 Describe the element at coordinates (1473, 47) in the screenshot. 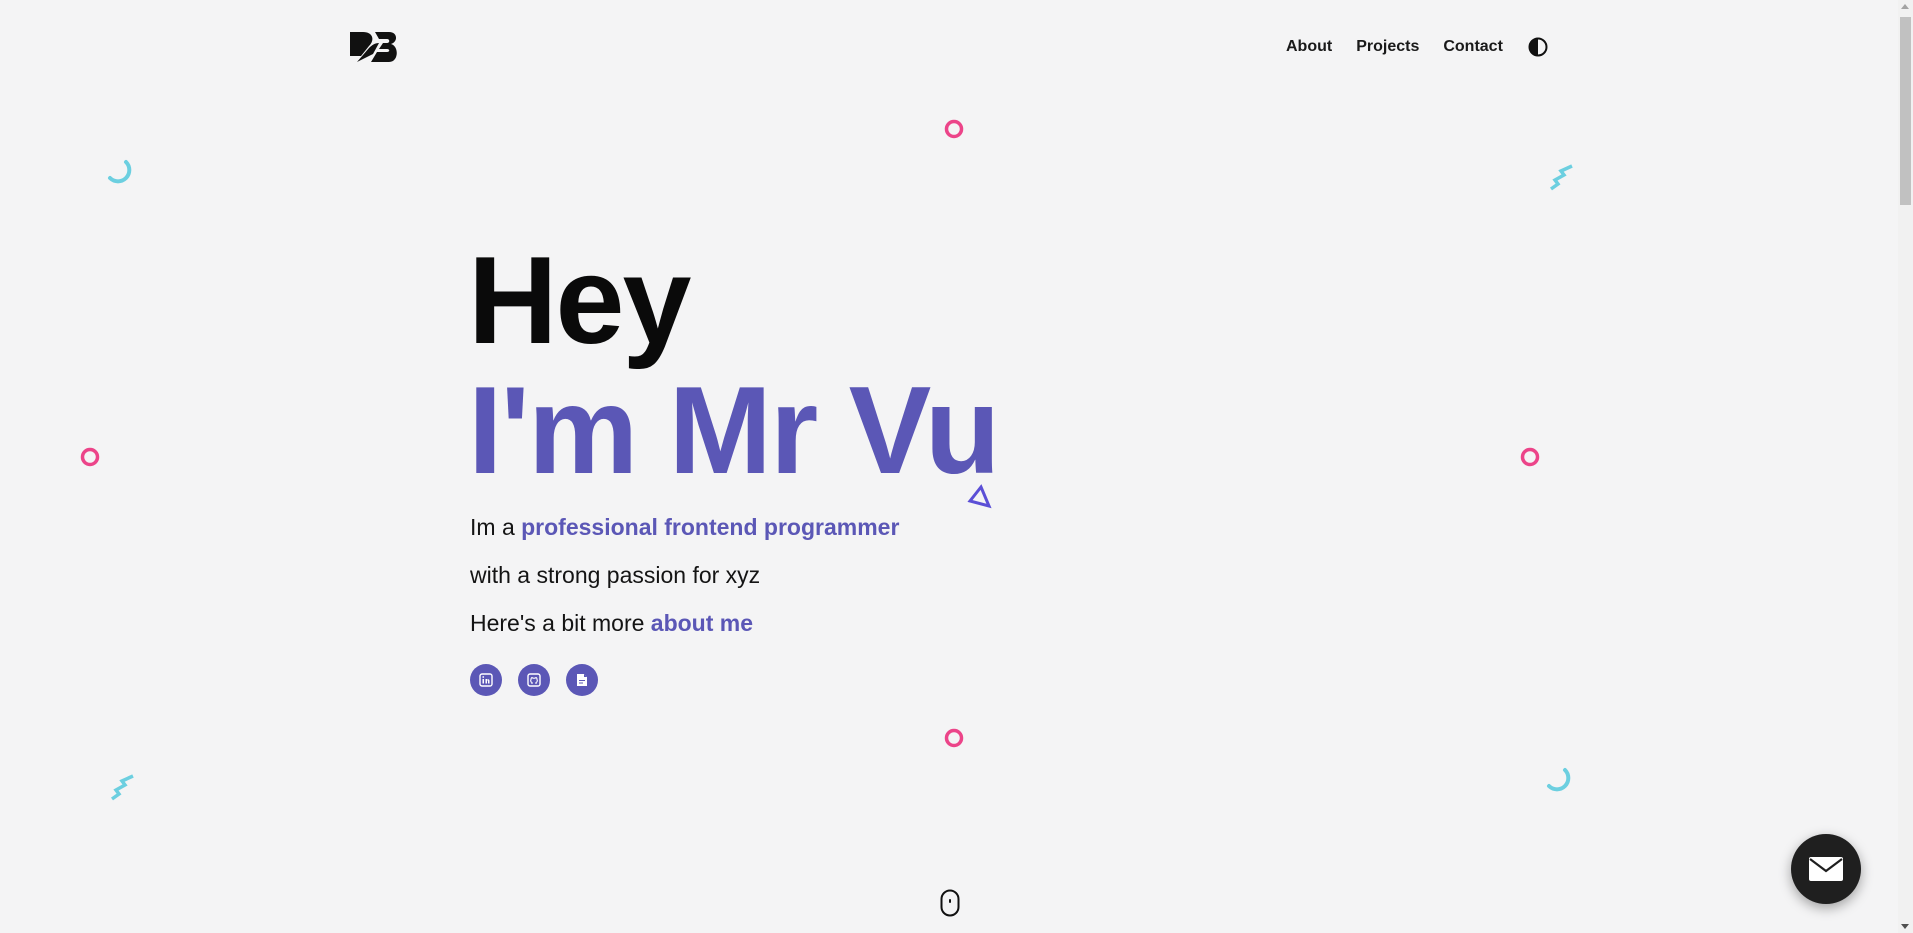

I see `nav-contact: Contact` at that location.